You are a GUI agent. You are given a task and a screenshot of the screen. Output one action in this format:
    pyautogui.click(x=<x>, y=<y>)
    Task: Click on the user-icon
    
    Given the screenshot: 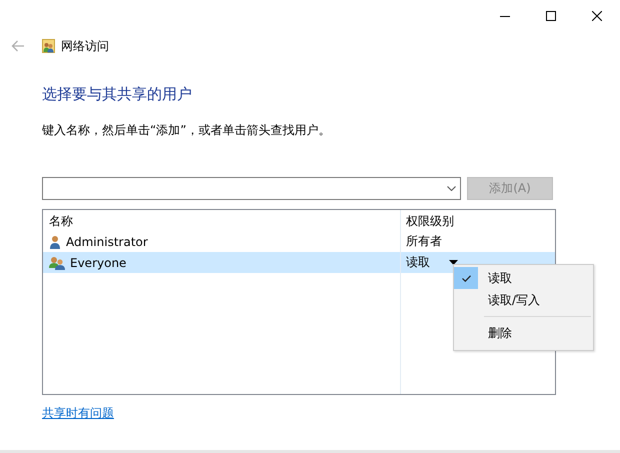 What is the action you would take?
    pyautogui.click(x=55, y=241)
    